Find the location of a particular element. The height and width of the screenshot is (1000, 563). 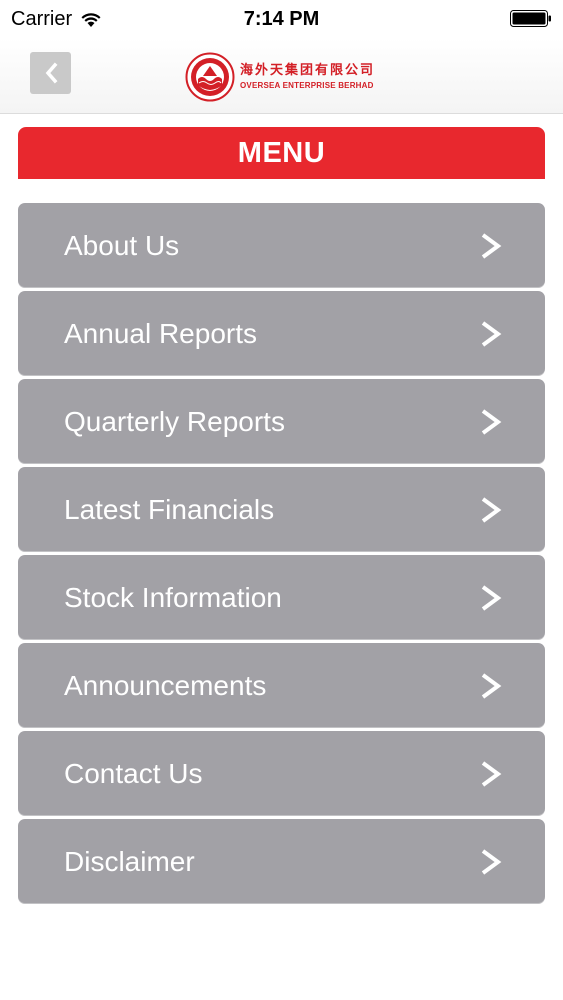

chevron-left-icon is located at coordinates (51, 73).